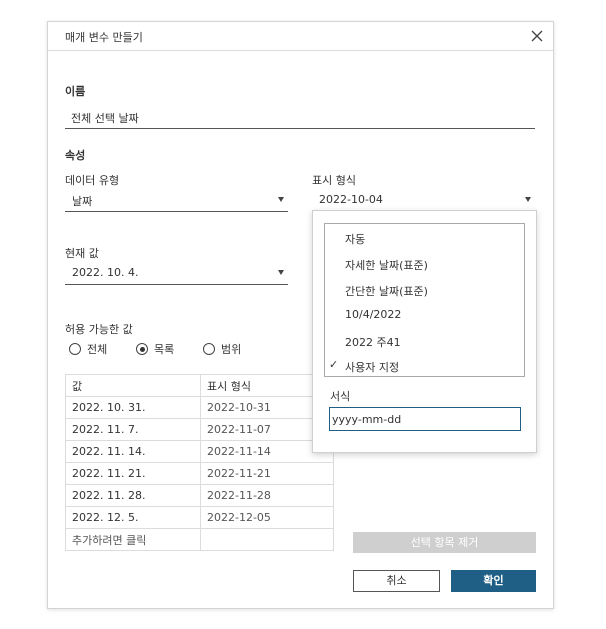 The width and height of the screenshot is (606, 629). I want to click on cell-value: 2022. 11. 28., so click(133, 495).